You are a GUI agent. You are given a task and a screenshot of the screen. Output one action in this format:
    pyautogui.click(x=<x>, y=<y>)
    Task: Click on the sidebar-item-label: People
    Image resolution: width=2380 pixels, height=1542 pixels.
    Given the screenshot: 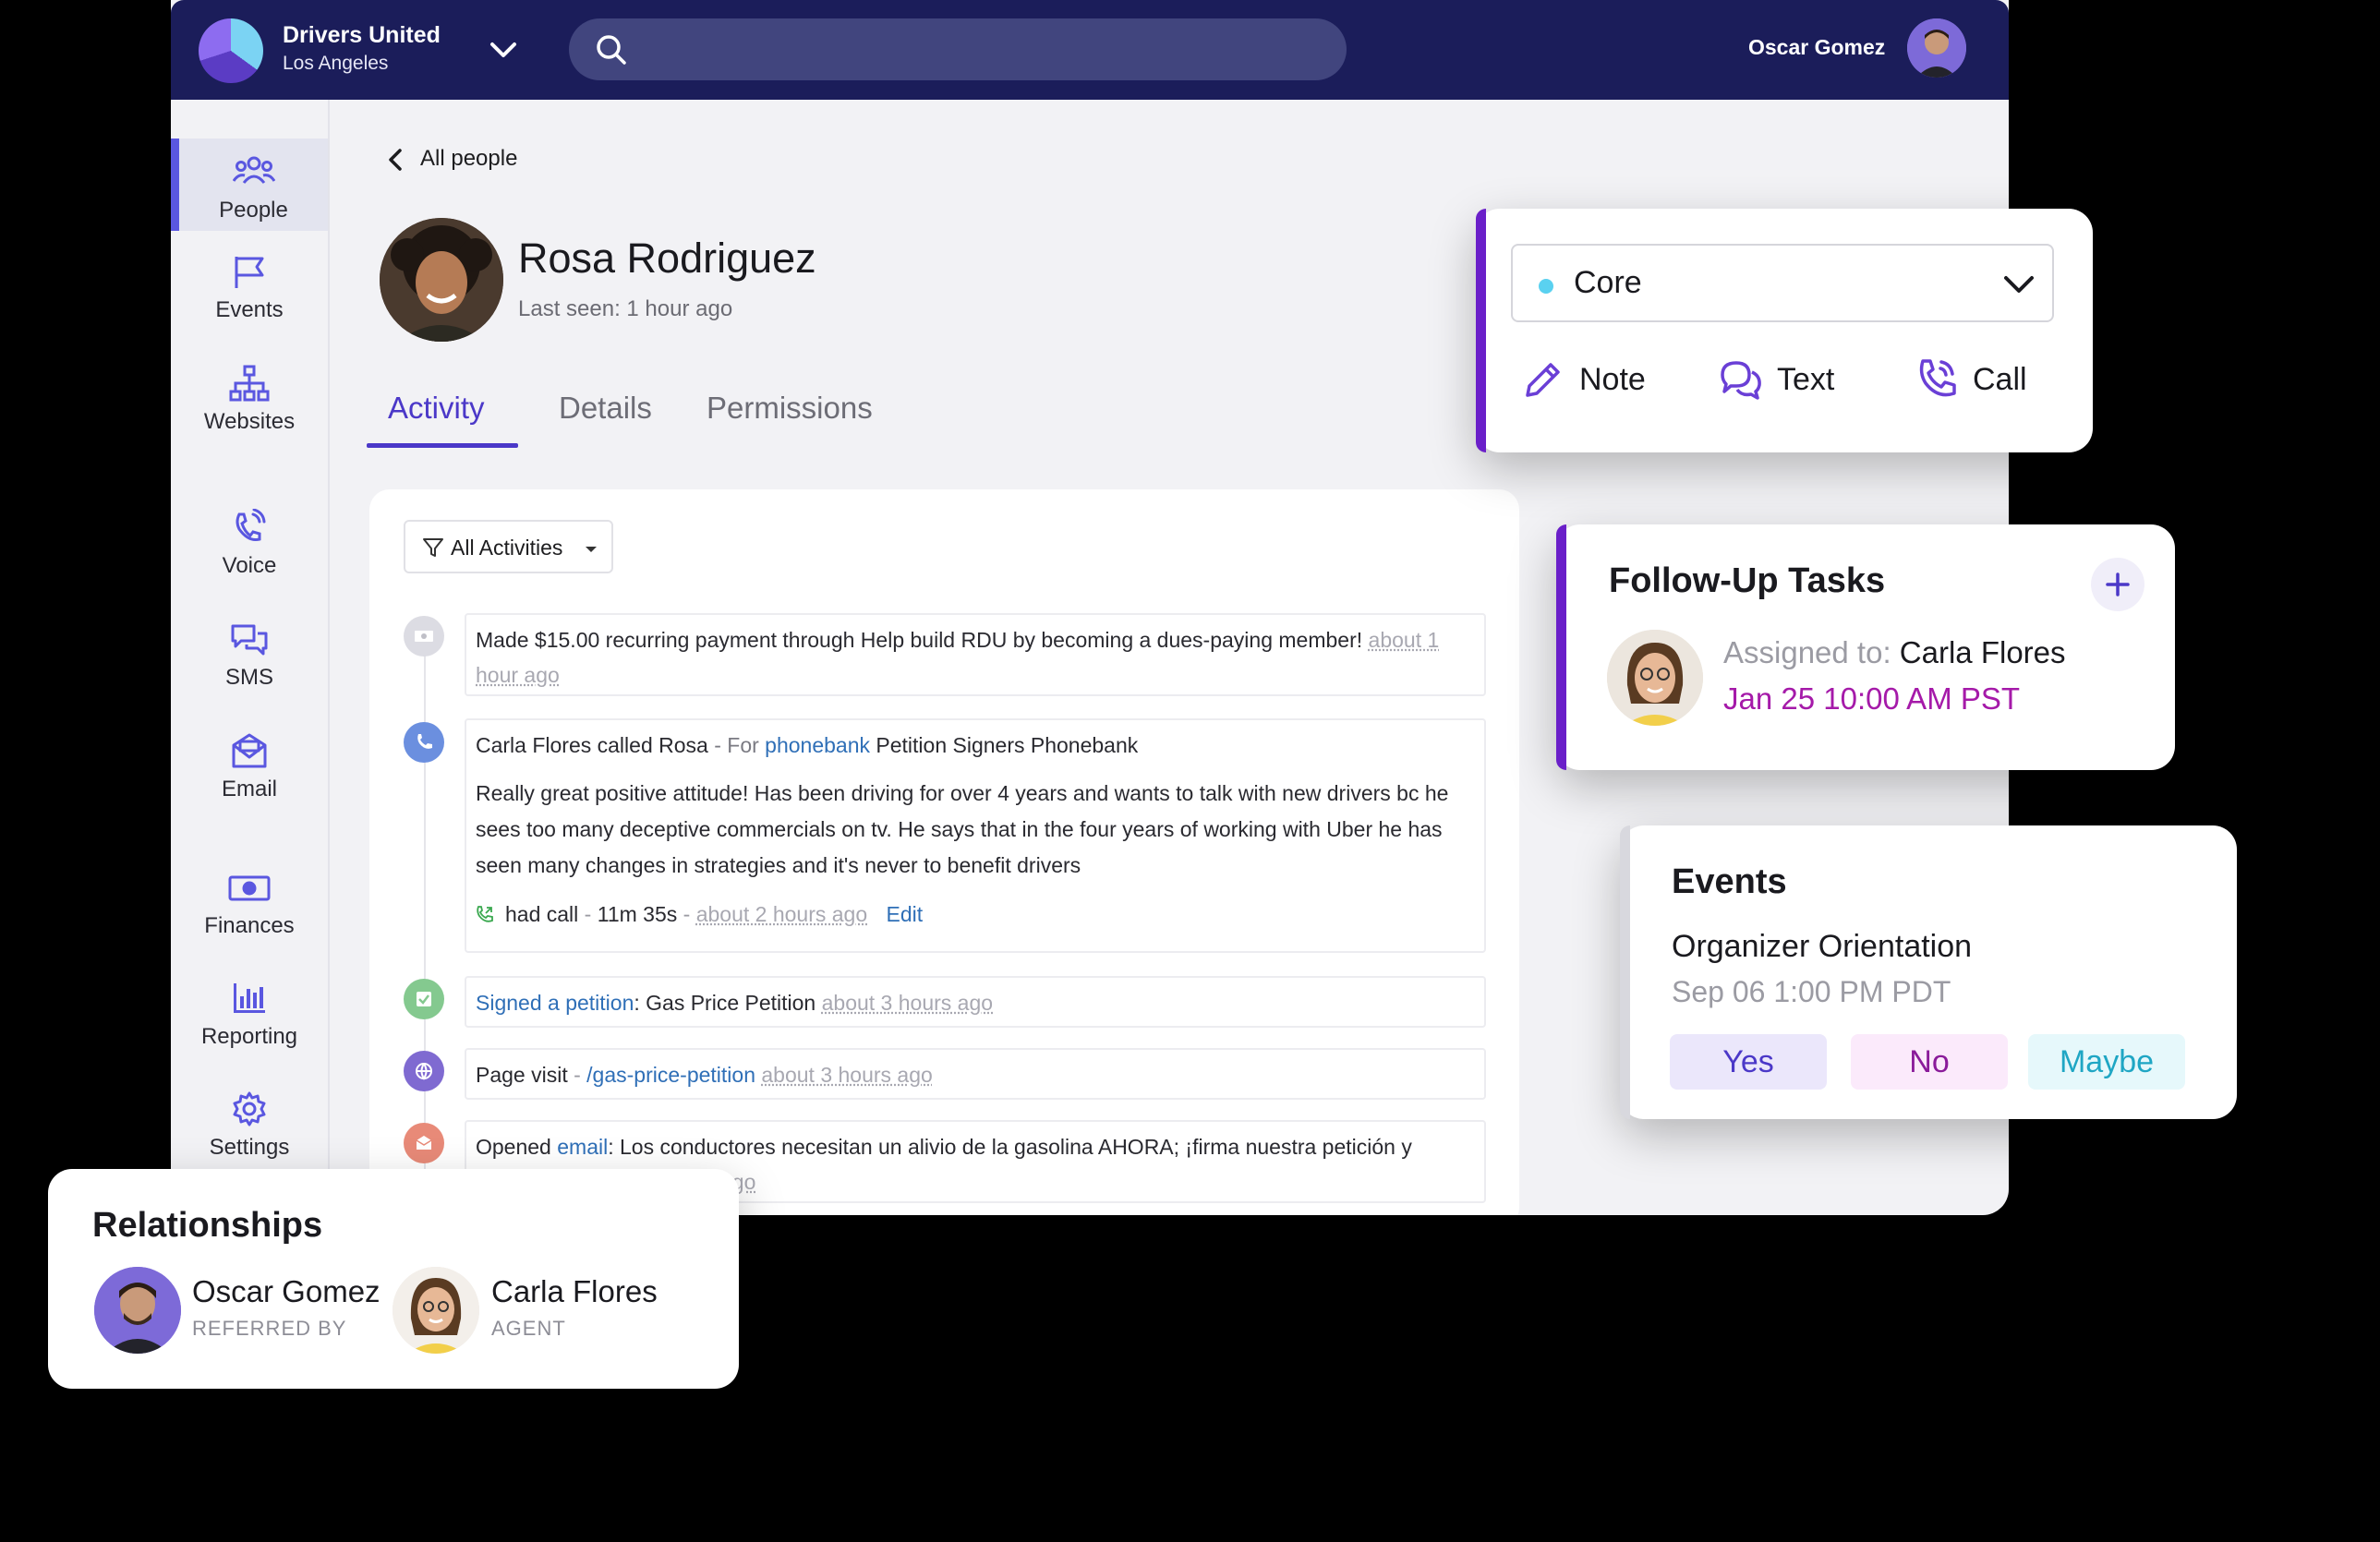 What is the action you would take?
    pyautogui.click(x=253, y=210)
    